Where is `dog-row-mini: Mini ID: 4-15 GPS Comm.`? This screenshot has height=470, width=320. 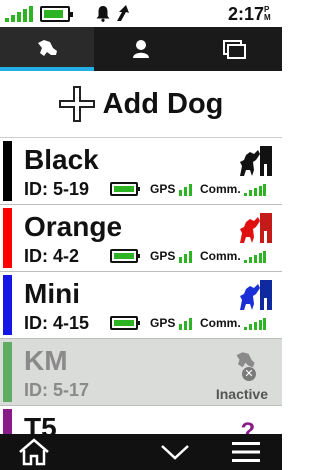
dog-row-mini: Mini ID: 4-15 GPS Comm. is located at coordinates (141, 305).